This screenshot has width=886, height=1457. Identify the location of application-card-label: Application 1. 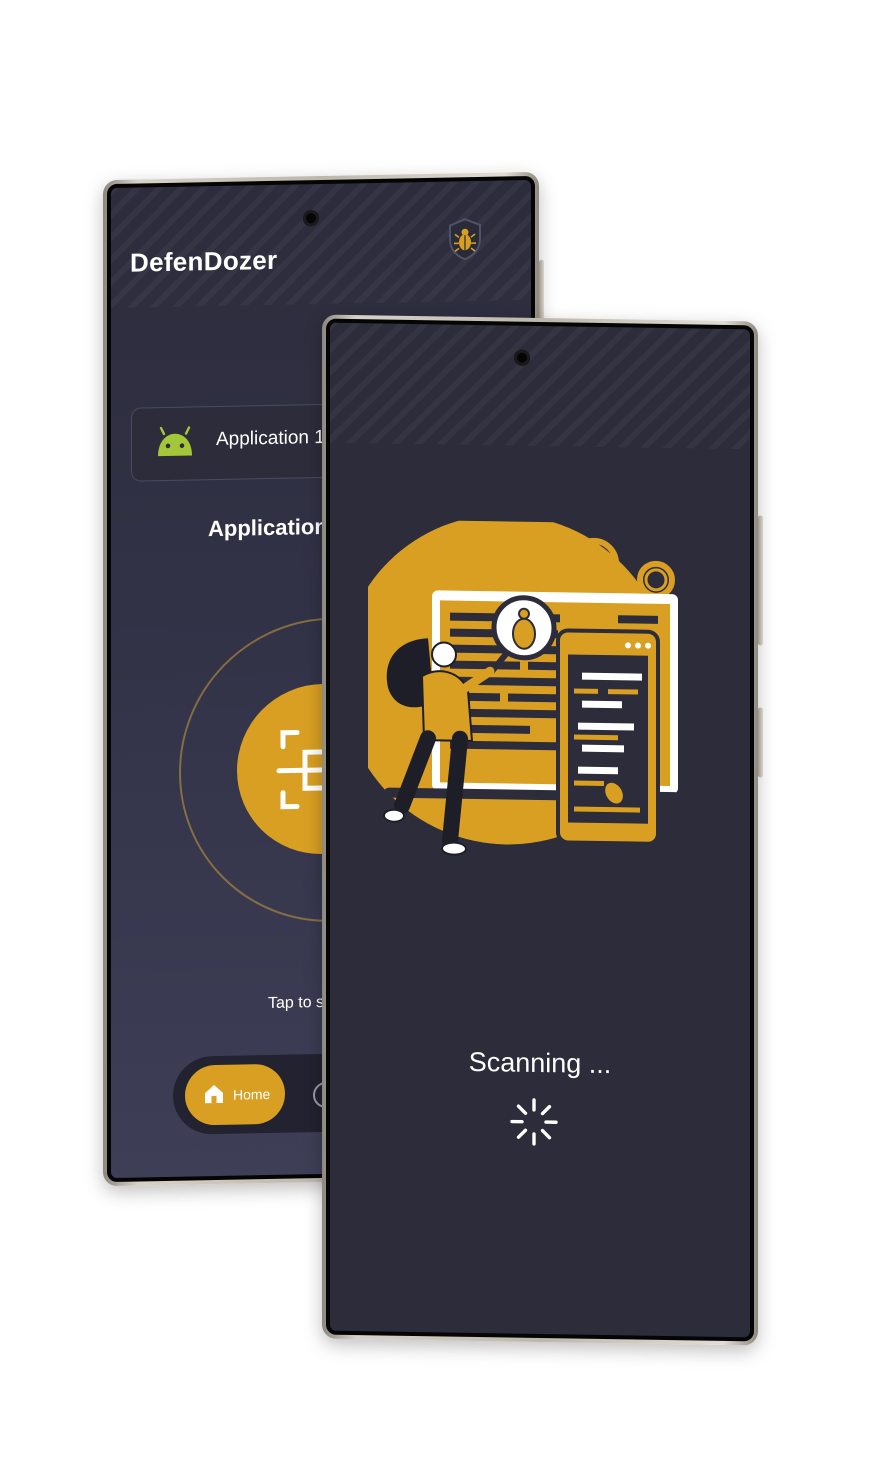
(270, 438).